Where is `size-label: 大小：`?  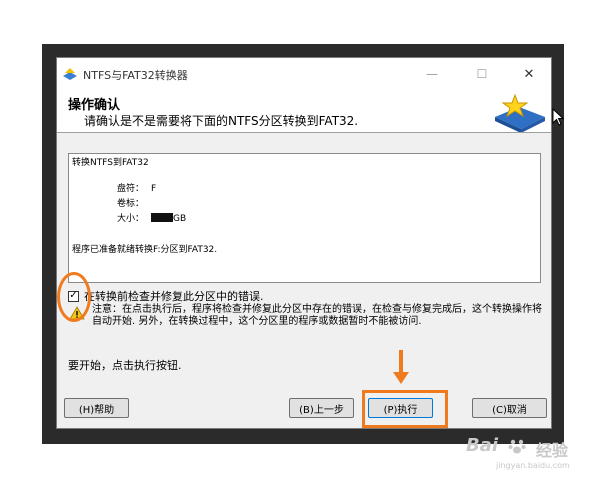 size-label: 大小： is located at coordinates (131, 219).